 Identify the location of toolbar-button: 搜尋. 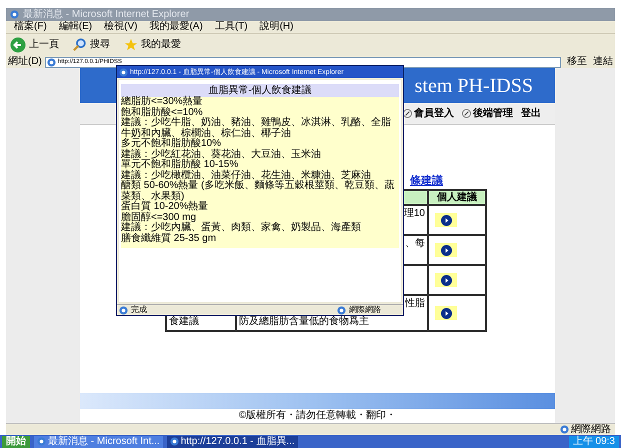
(91, 45).